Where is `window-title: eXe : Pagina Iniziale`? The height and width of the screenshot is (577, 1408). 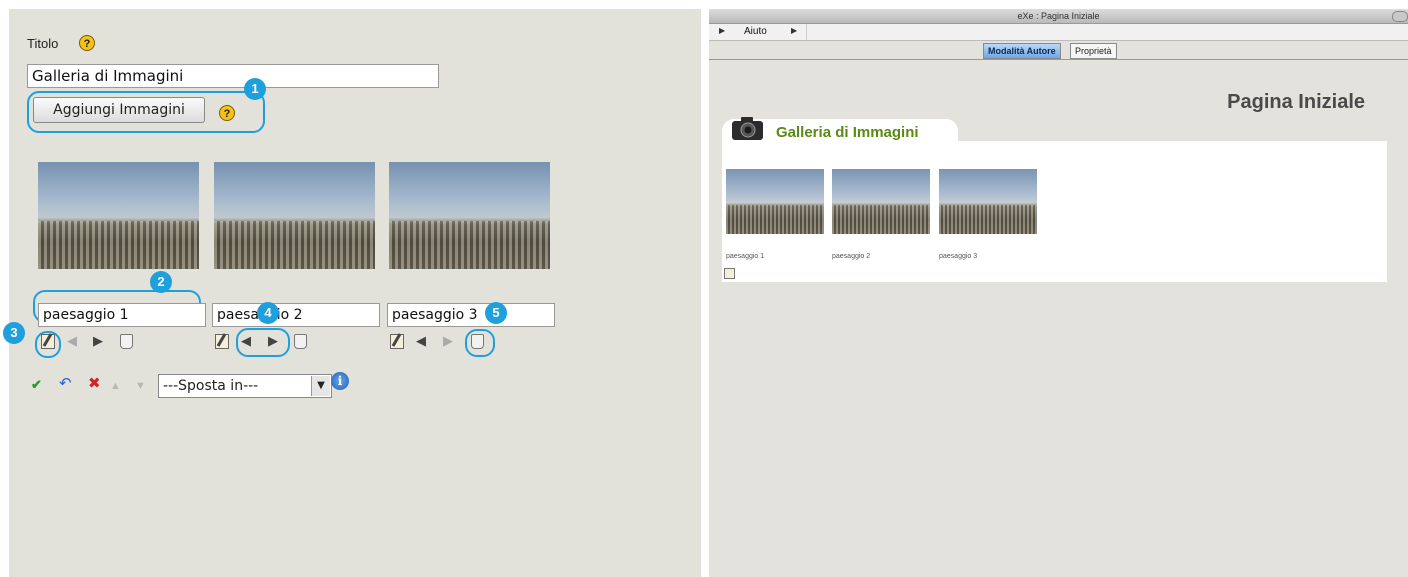 window-title: eXe : Pagina Iniziale is located at coordinates (1058, 16).